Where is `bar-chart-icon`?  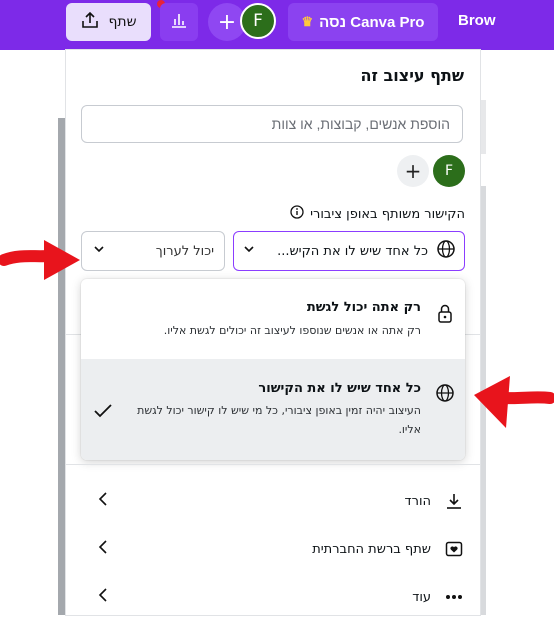 bar-chart-icon is located at coordinates (179, 22).